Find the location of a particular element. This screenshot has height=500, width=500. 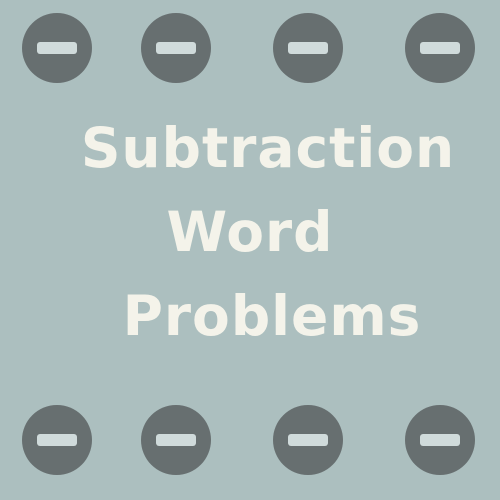

top-minus-badge-row is located at coordinates (250, 48).